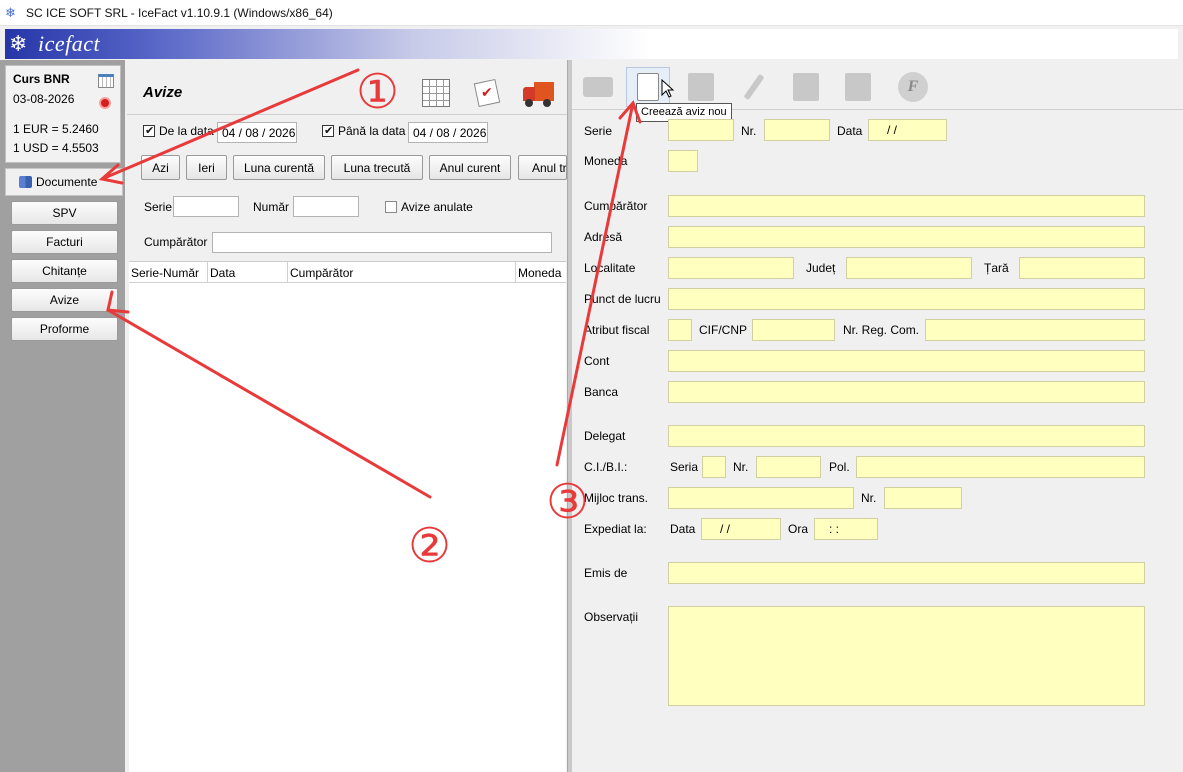 Image resolution: width=1183 pixels, height=772 pixels. I want to click on anulate-label: Avize anulate, so click(437, 207).